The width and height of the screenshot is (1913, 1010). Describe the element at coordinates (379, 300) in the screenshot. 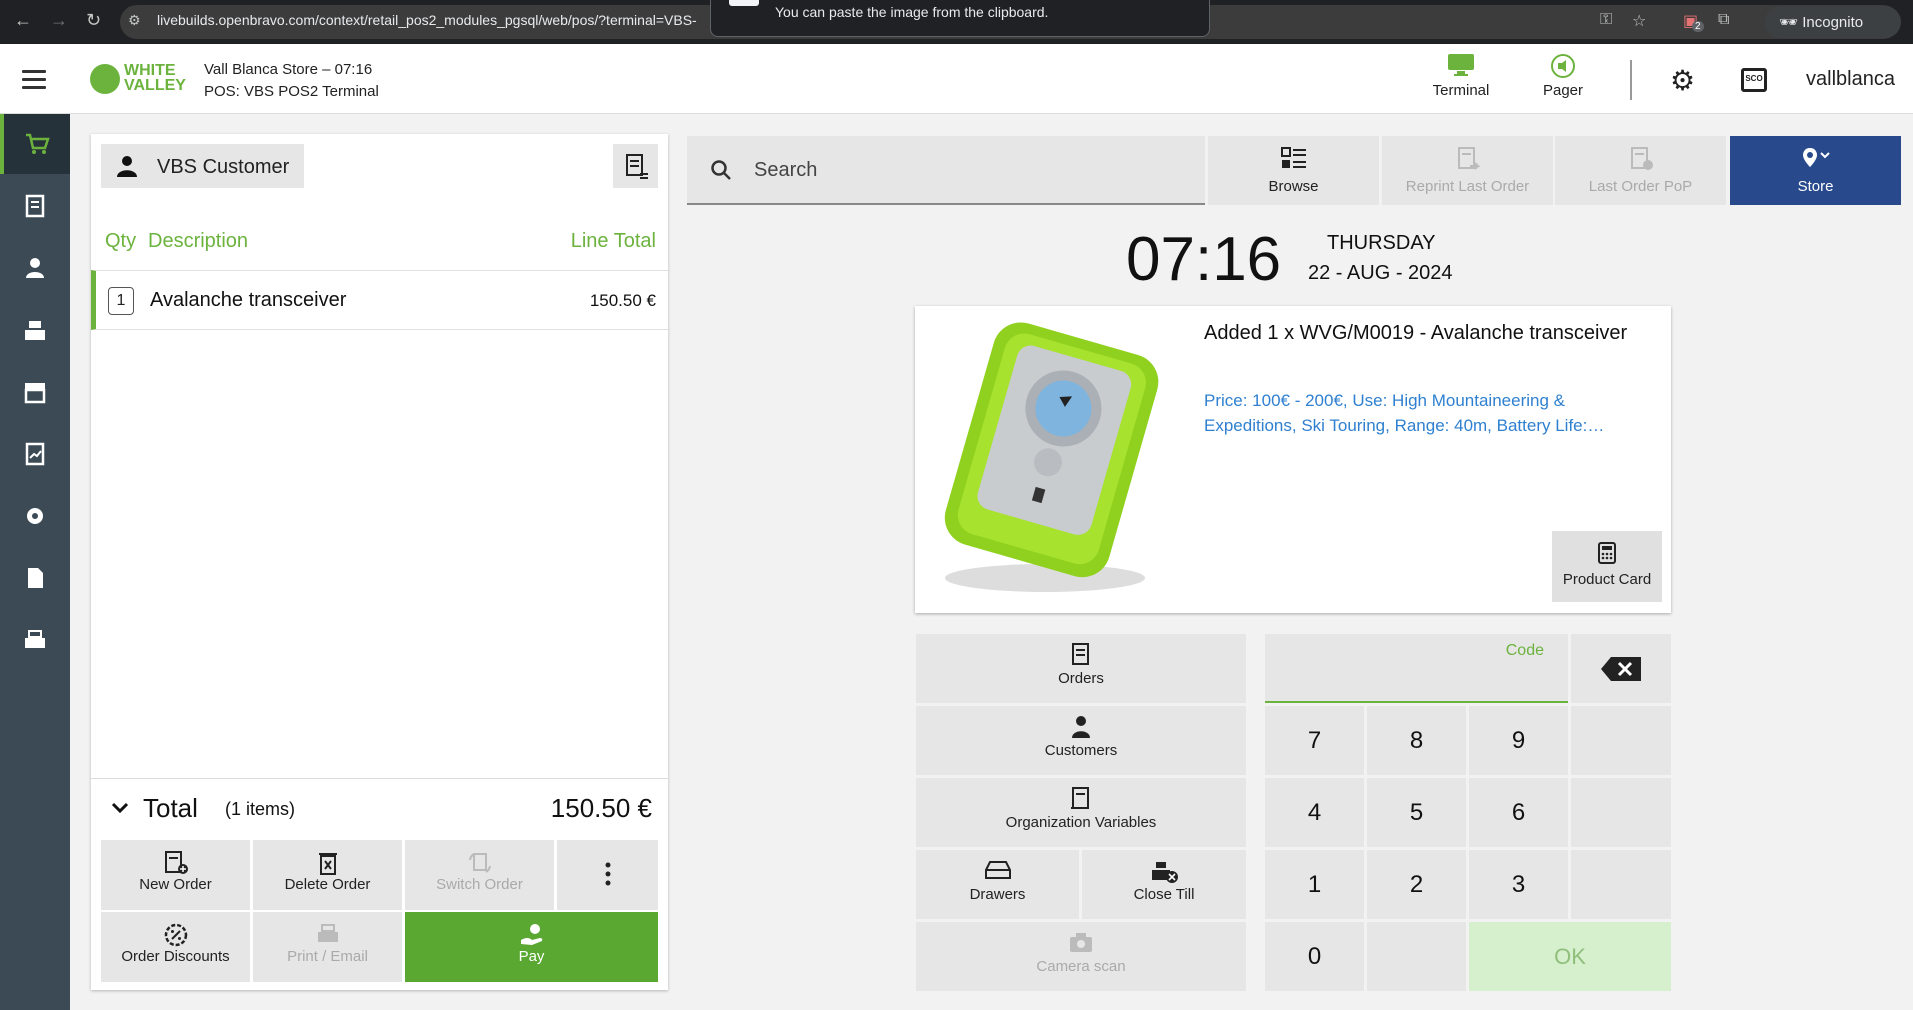

I see `ticket-line: 1 Avalanche transceiver 150.50 €` at that location.